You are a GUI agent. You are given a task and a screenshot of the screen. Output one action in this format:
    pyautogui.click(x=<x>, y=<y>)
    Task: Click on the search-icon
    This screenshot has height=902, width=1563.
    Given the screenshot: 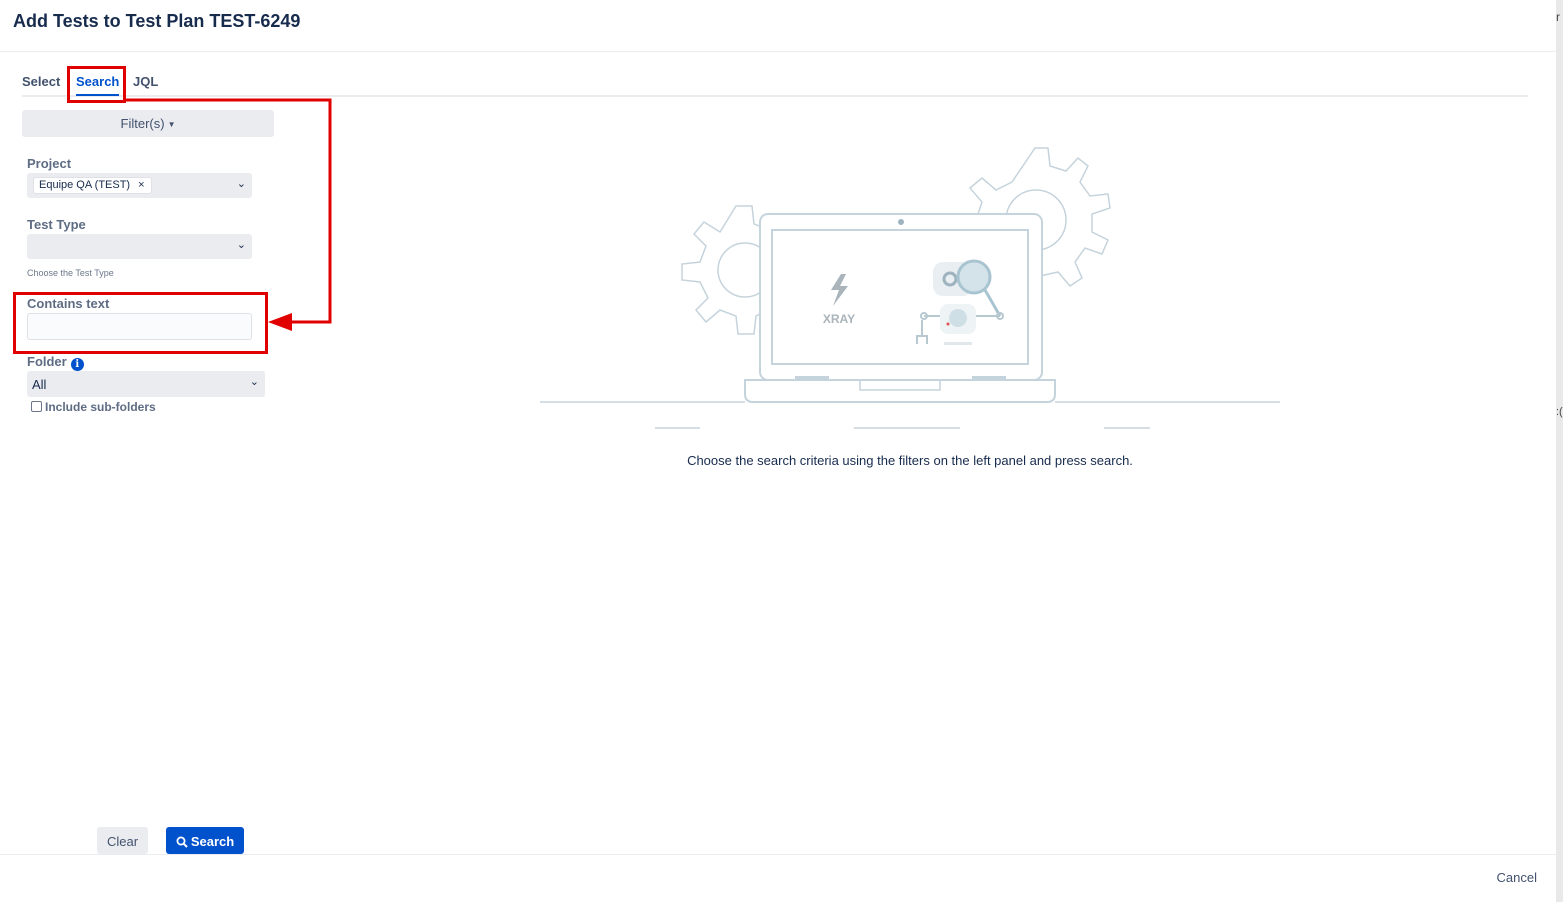 What is the action you would take?
    pyautogui.click(x=182, y=842)
    